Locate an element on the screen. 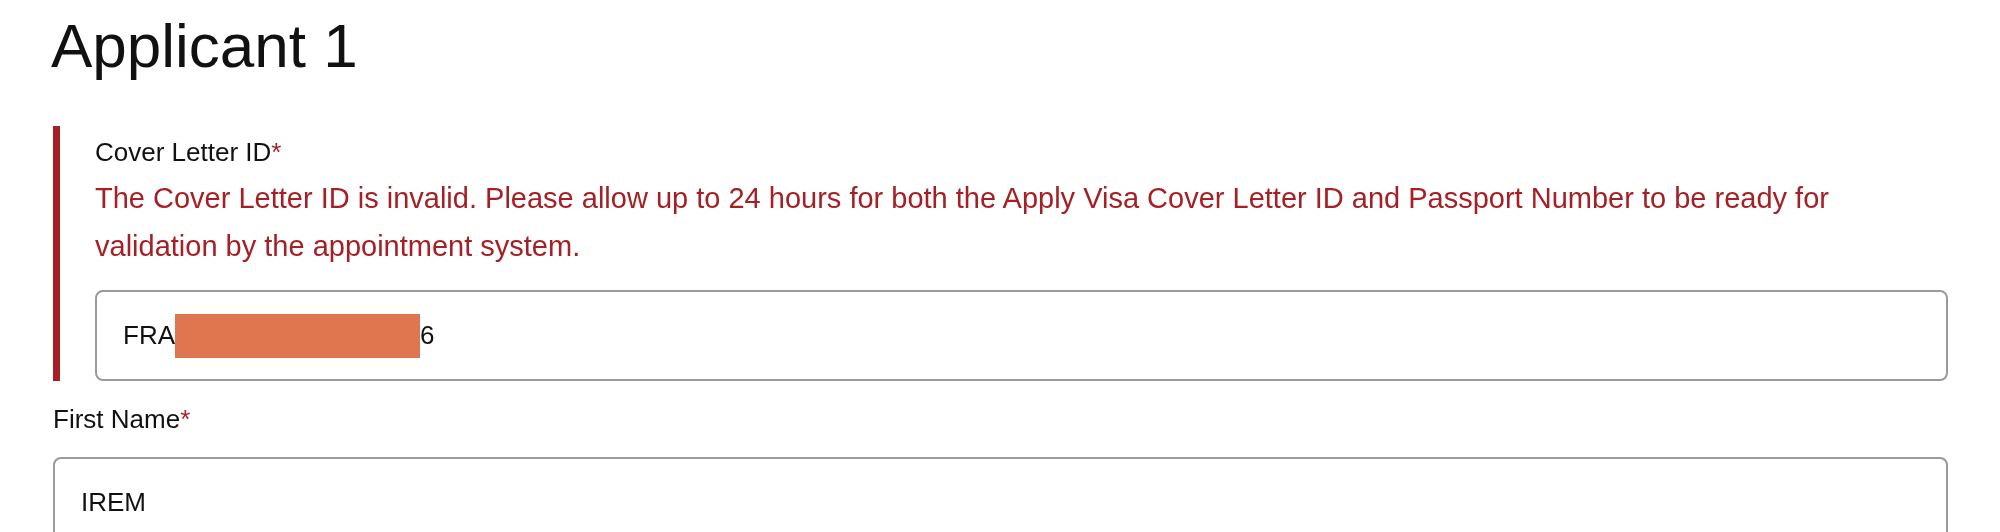 The height and width of the screenshot is (532, 2000). field-value: FRA is located at coordinates (149, 335).